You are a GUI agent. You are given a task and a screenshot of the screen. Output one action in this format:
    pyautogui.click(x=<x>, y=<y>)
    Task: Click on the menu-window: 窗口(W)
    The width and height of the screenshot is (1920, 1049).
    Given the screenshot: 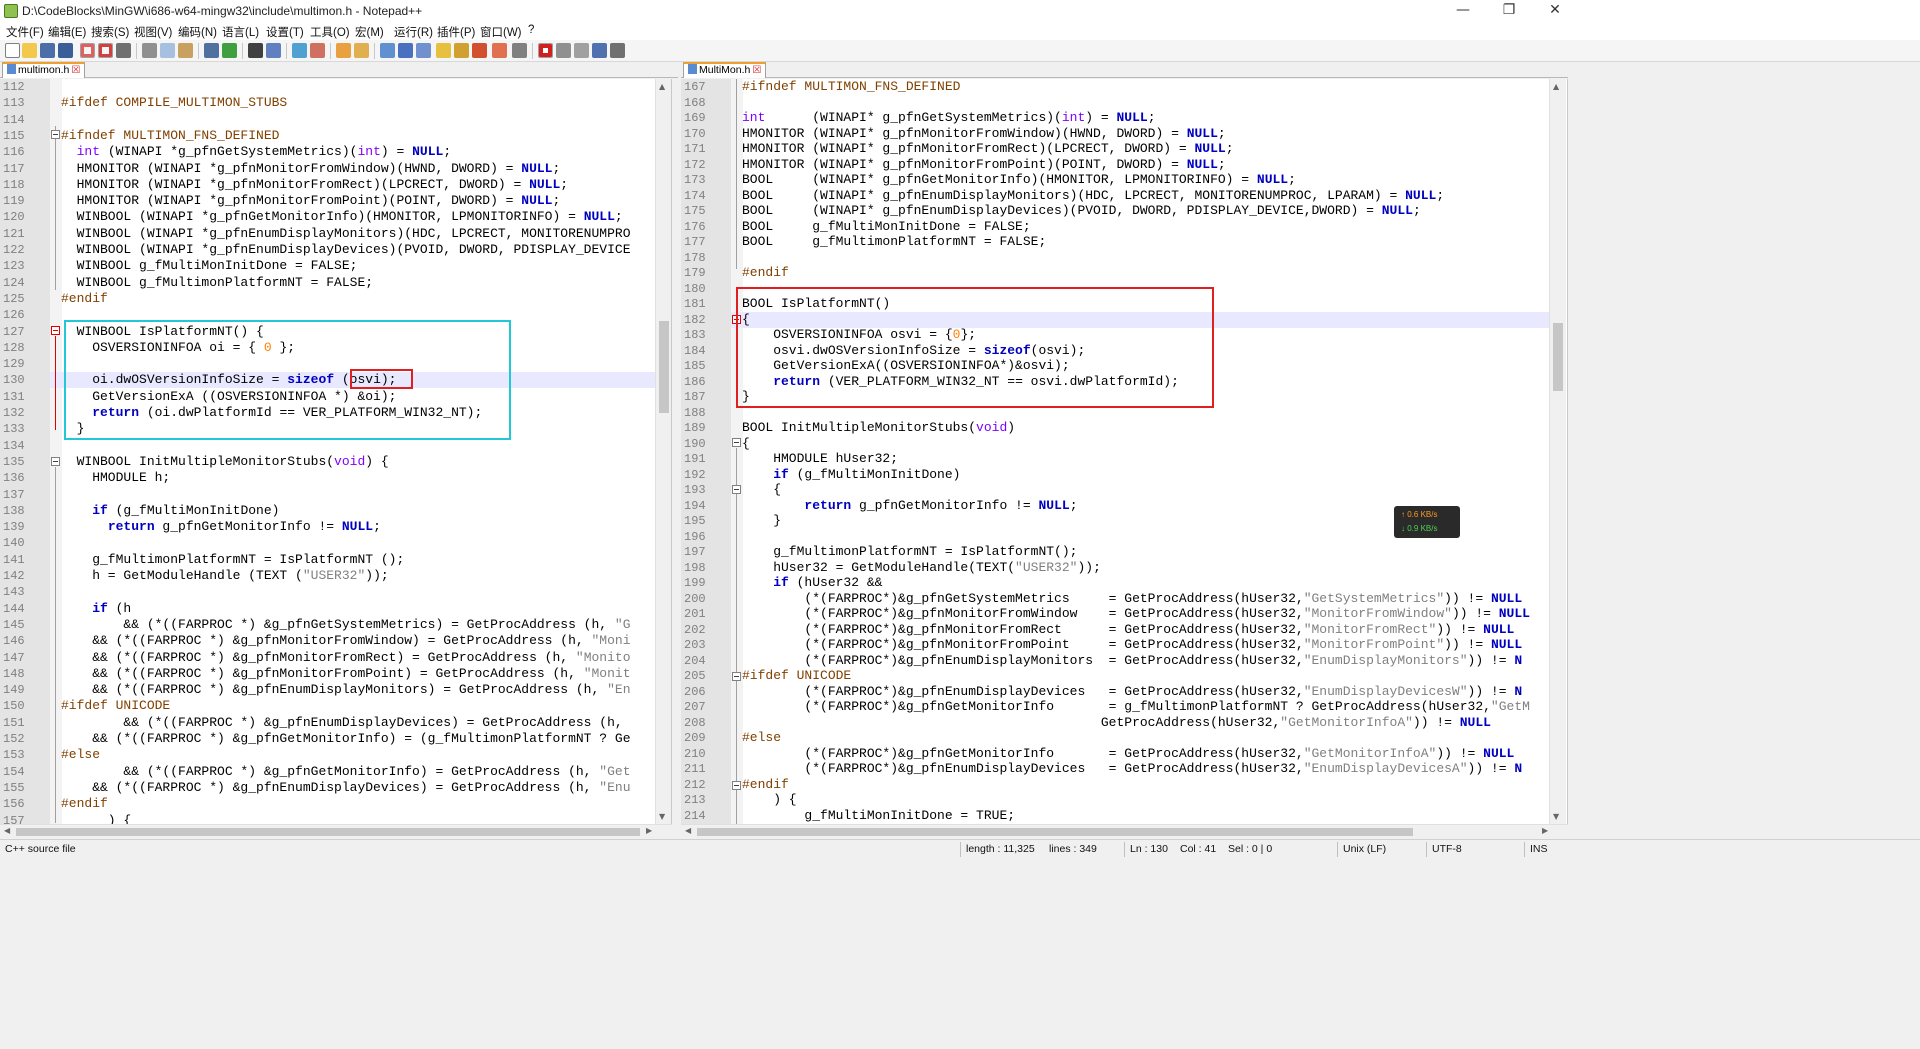 What is the action you would take?
    pyautogui.click(x=501, y=32)
    